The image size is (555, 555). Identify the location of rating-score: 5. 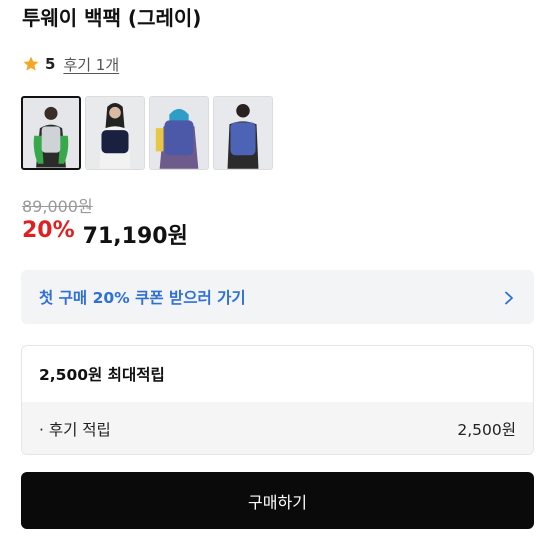
(50, 64).